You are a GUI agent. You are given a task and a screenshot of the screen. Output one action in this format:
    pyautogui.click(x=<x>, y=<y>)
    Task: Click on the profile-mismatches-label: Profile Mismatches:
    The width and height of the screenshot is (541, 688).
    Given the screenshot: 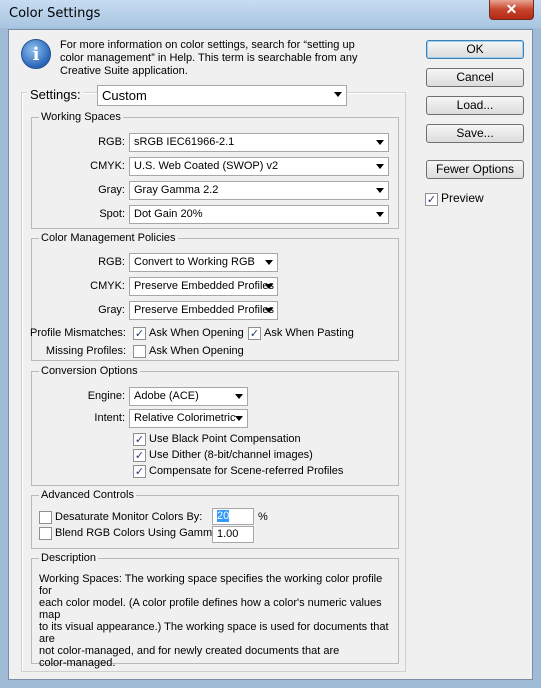 What is the action you would take?
    pyautogui.click(x=78, y=333)
    